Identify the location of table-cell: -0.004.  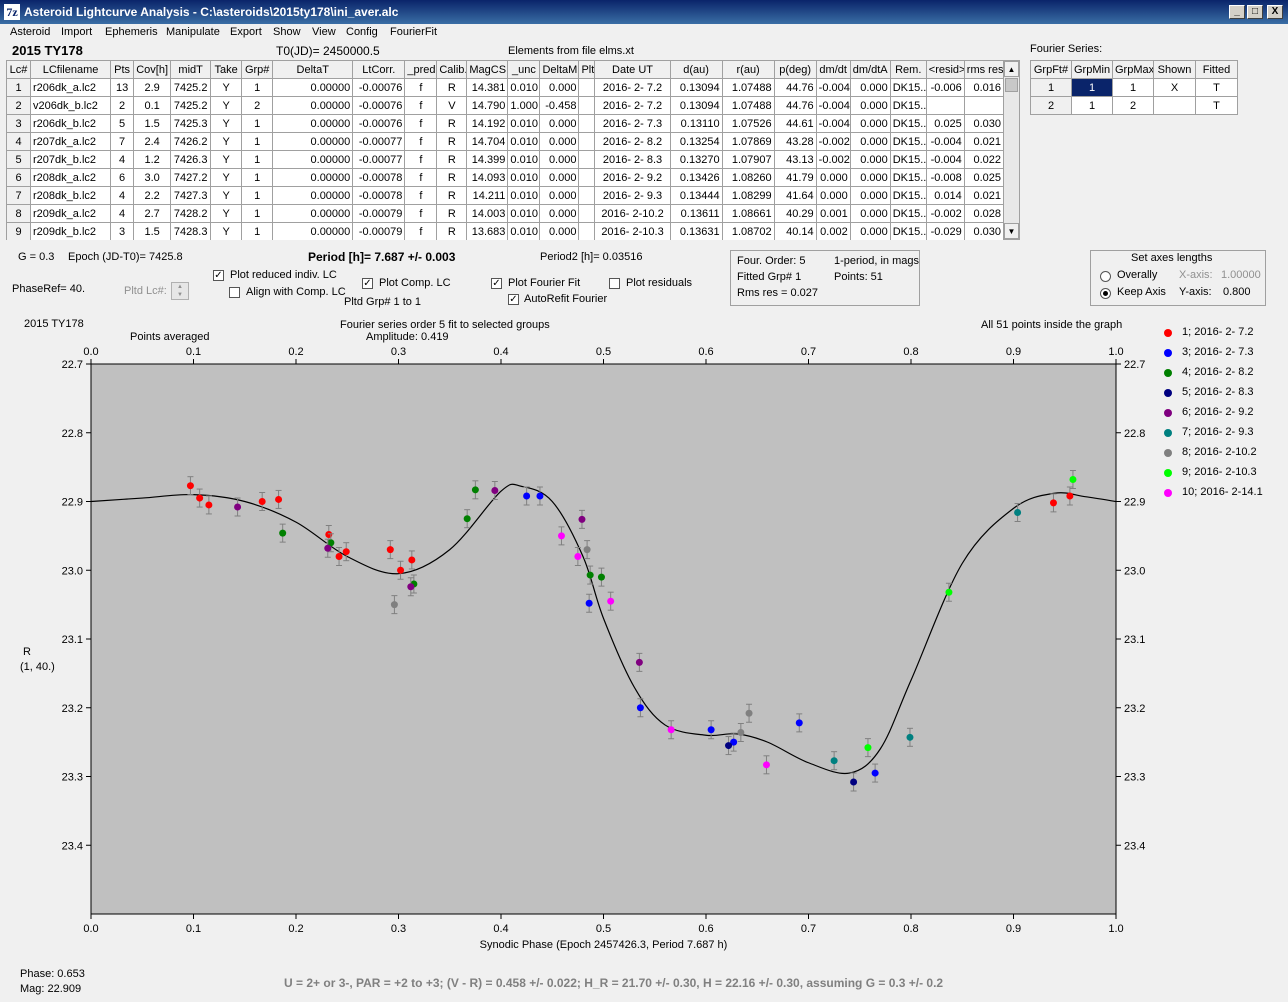
(833, 105).